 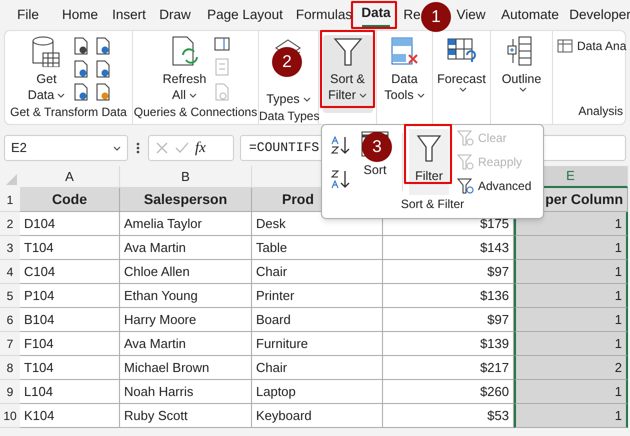 I want to click on sort-za-icon, so click(x=341, y=179).